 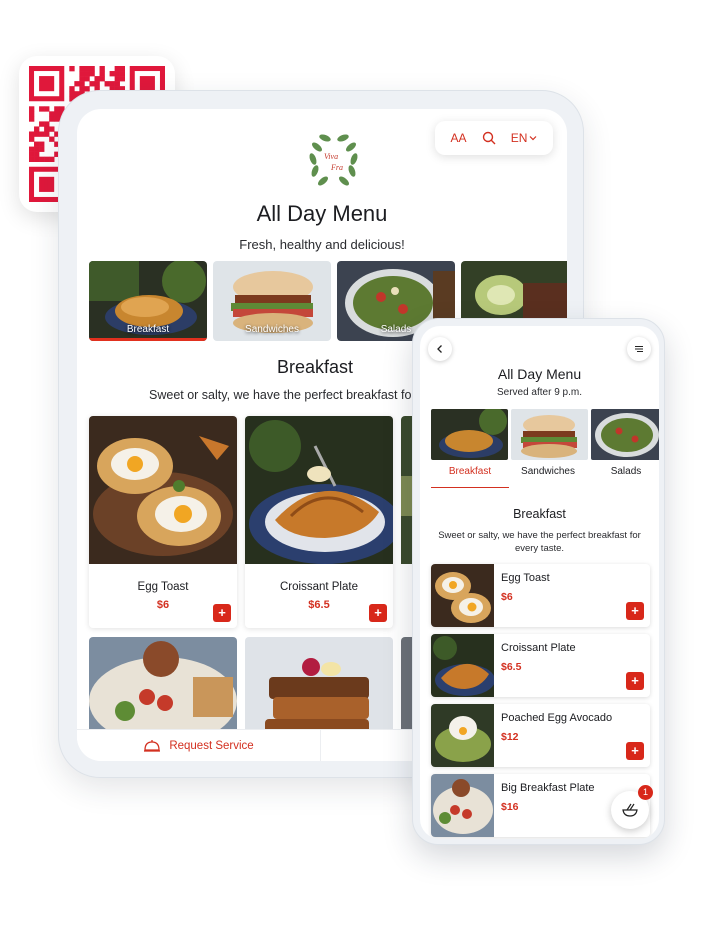 I want to click on page-title: All Day Menu, so click(x=322, y=213).